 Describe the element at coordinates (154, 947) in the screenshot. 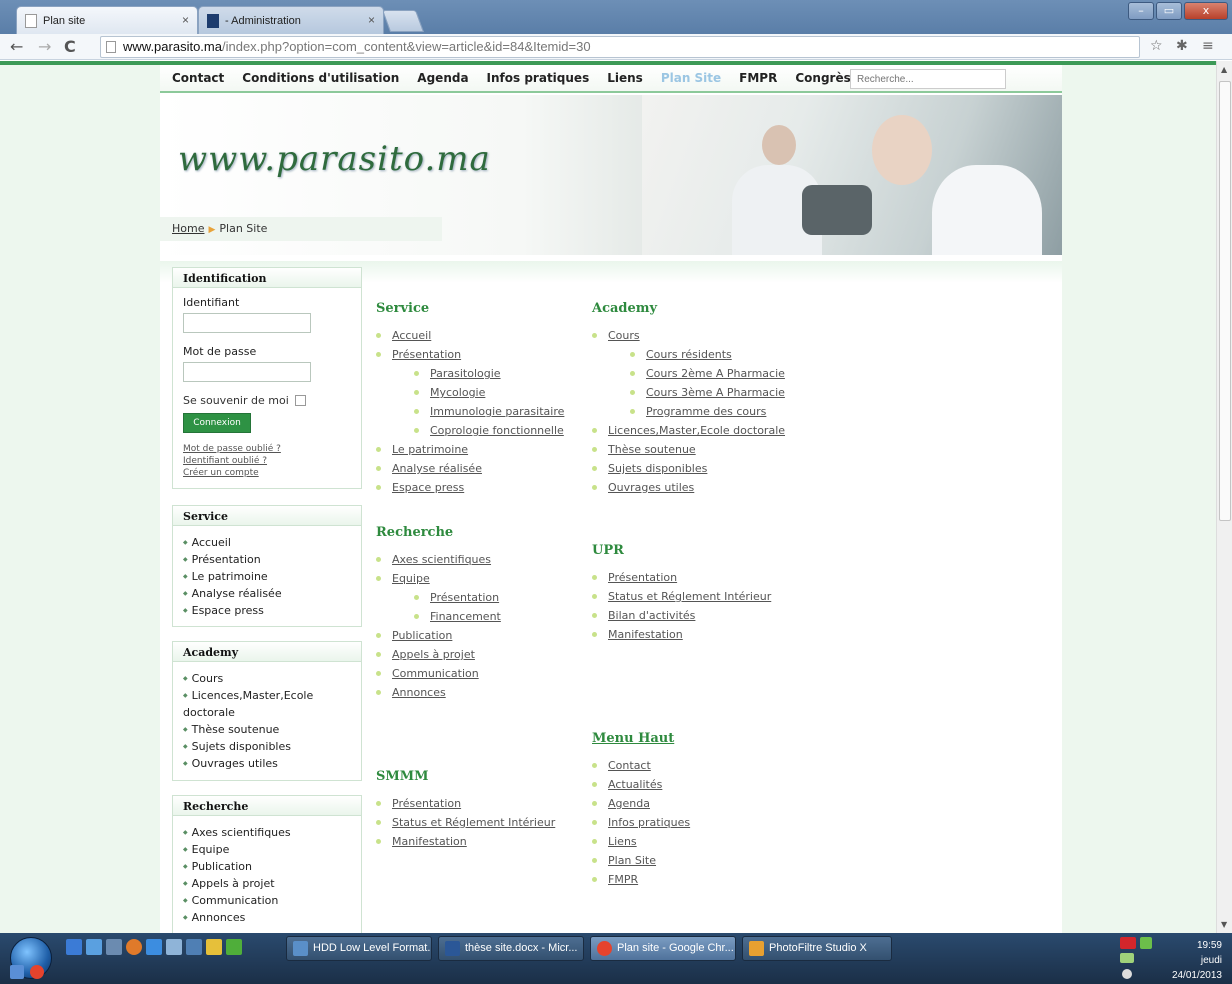

I see `internet-explorer-icon` at that location.